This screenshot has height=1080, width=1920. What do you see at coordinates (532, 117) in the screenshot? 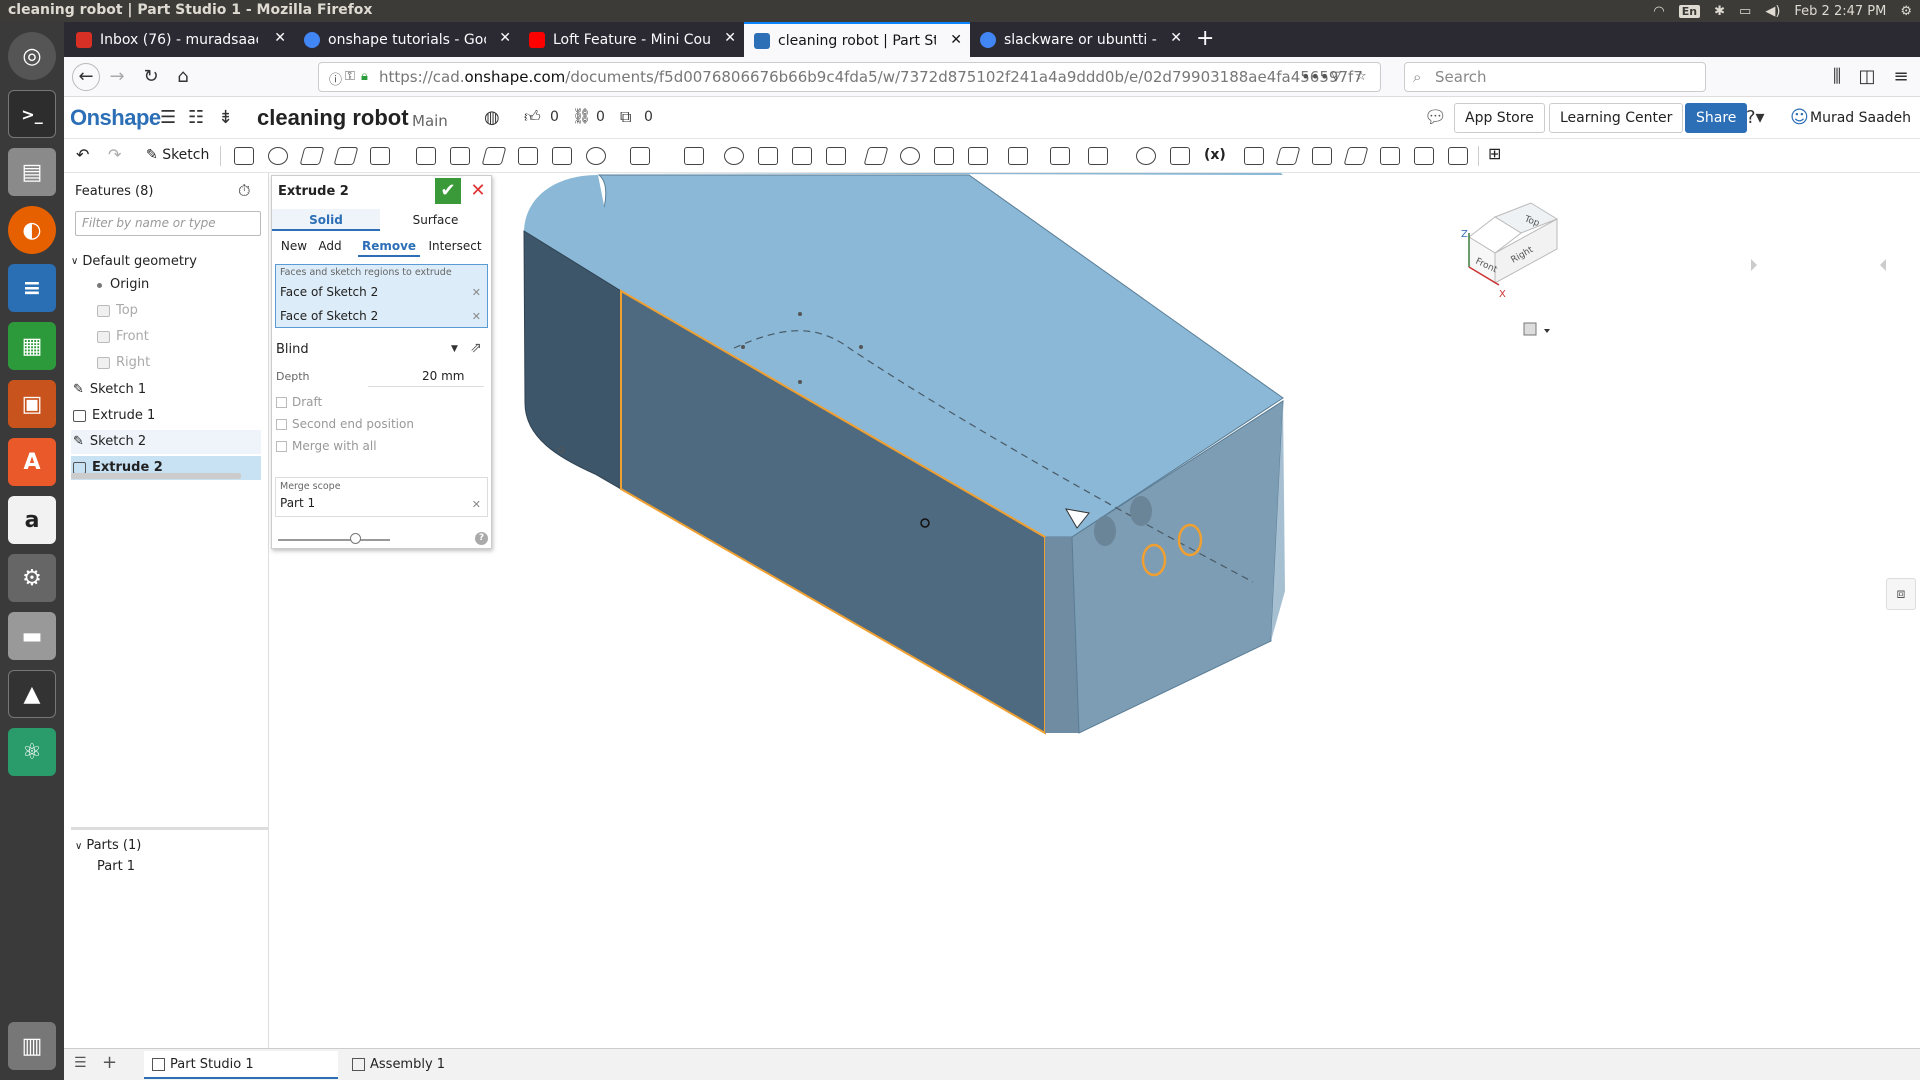
I see `like-icon: 👍︎` at bounding box center [532, 117].